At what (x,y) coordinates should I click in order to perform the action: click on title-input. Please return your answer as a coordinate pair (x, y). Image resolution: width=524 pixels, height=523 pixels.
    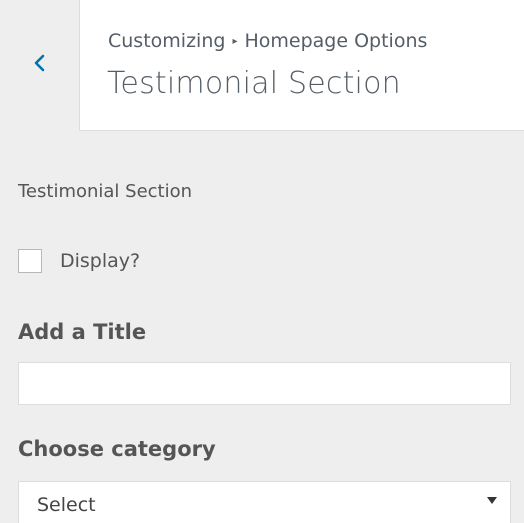
    Looking at the image, I should click on (264, 383).